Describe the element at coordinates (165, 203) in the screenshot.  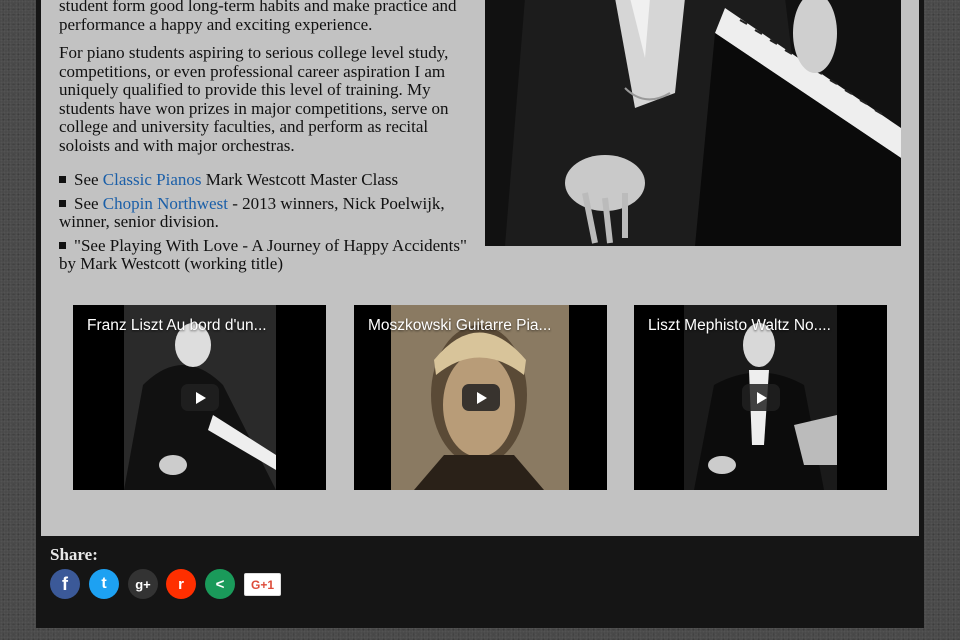
I see `chopin-northwest-link: Chopin Northwest` at that location.